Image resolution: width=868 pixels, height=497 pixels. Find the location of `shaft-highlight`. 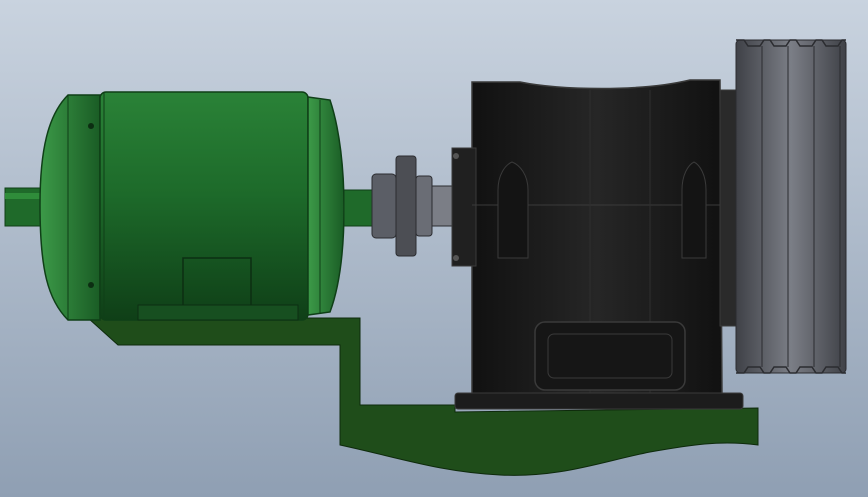

shaft-highlight is located at coordinates (24, 196).